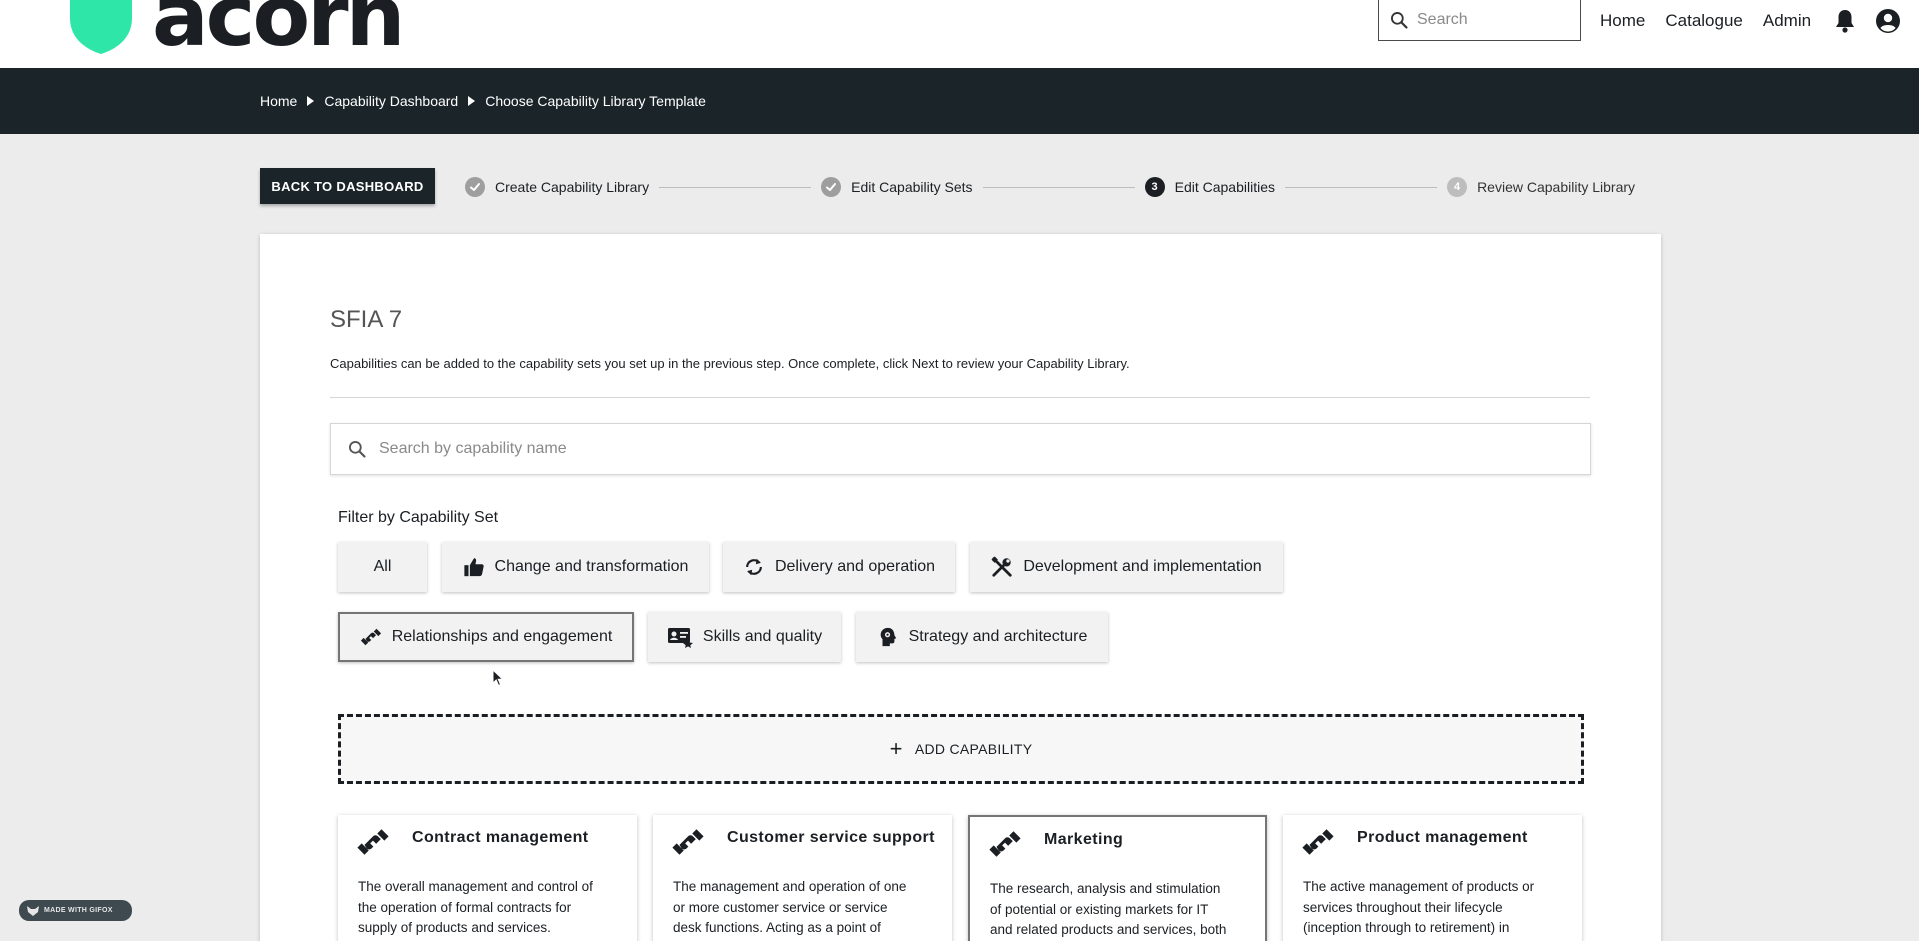  I want to click on head-idea-icon, so click(888, 637).